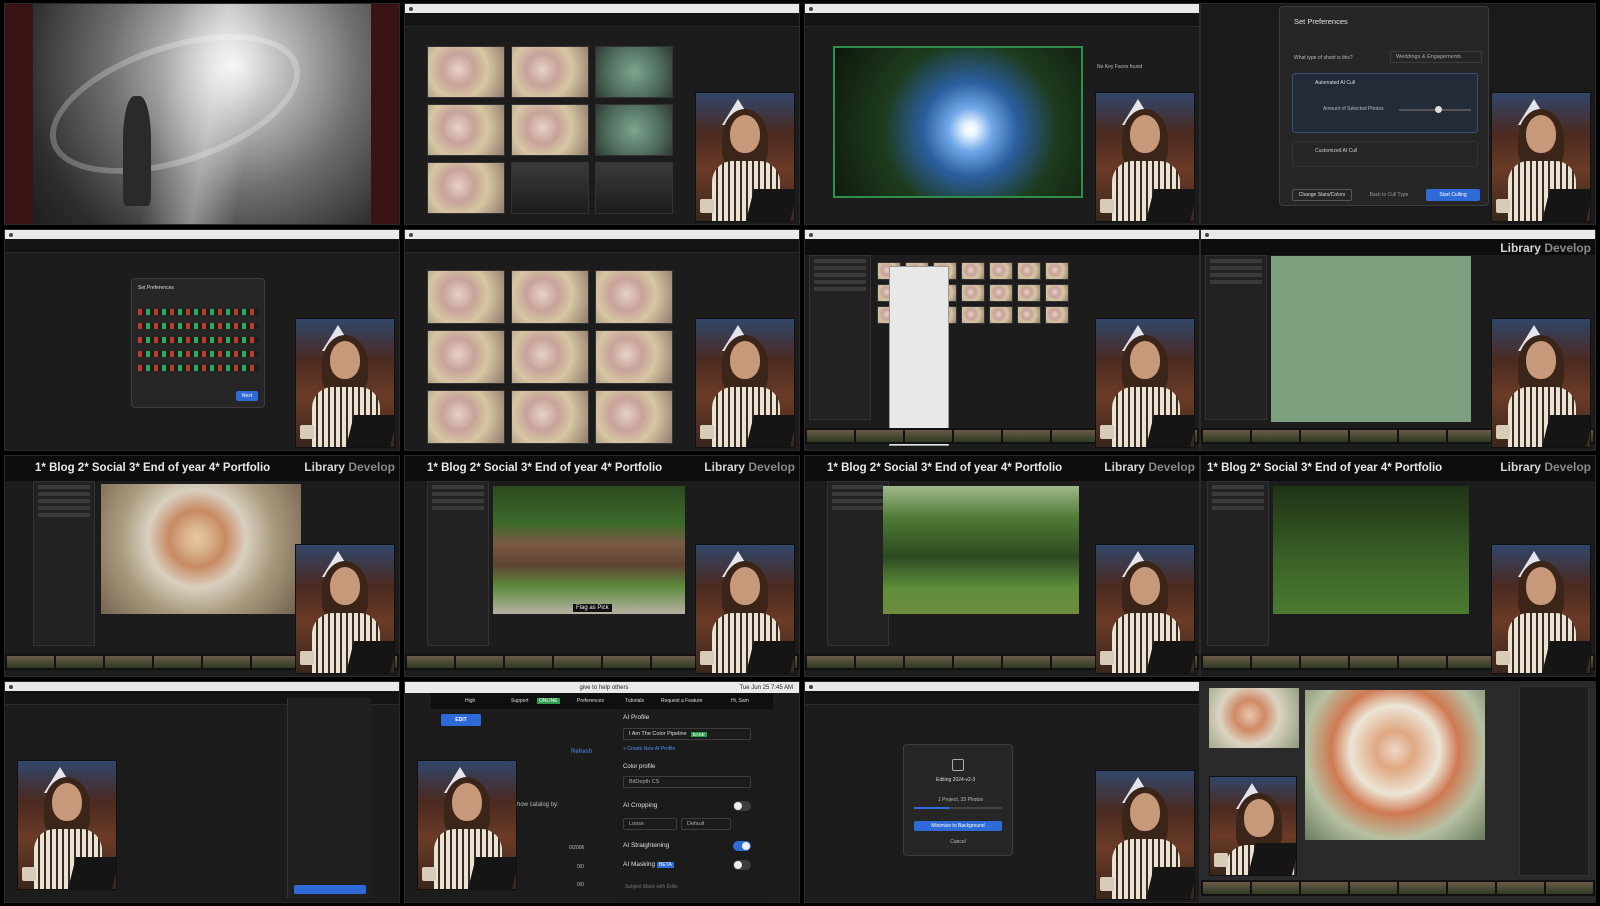 The height and width of the screenshot is (906, 1600). Describe the element at coordinates (602, 687) in the screenshot. I see `mac-menu-bar: give to help others Tue Jun 25 7:45 AM` at that location.